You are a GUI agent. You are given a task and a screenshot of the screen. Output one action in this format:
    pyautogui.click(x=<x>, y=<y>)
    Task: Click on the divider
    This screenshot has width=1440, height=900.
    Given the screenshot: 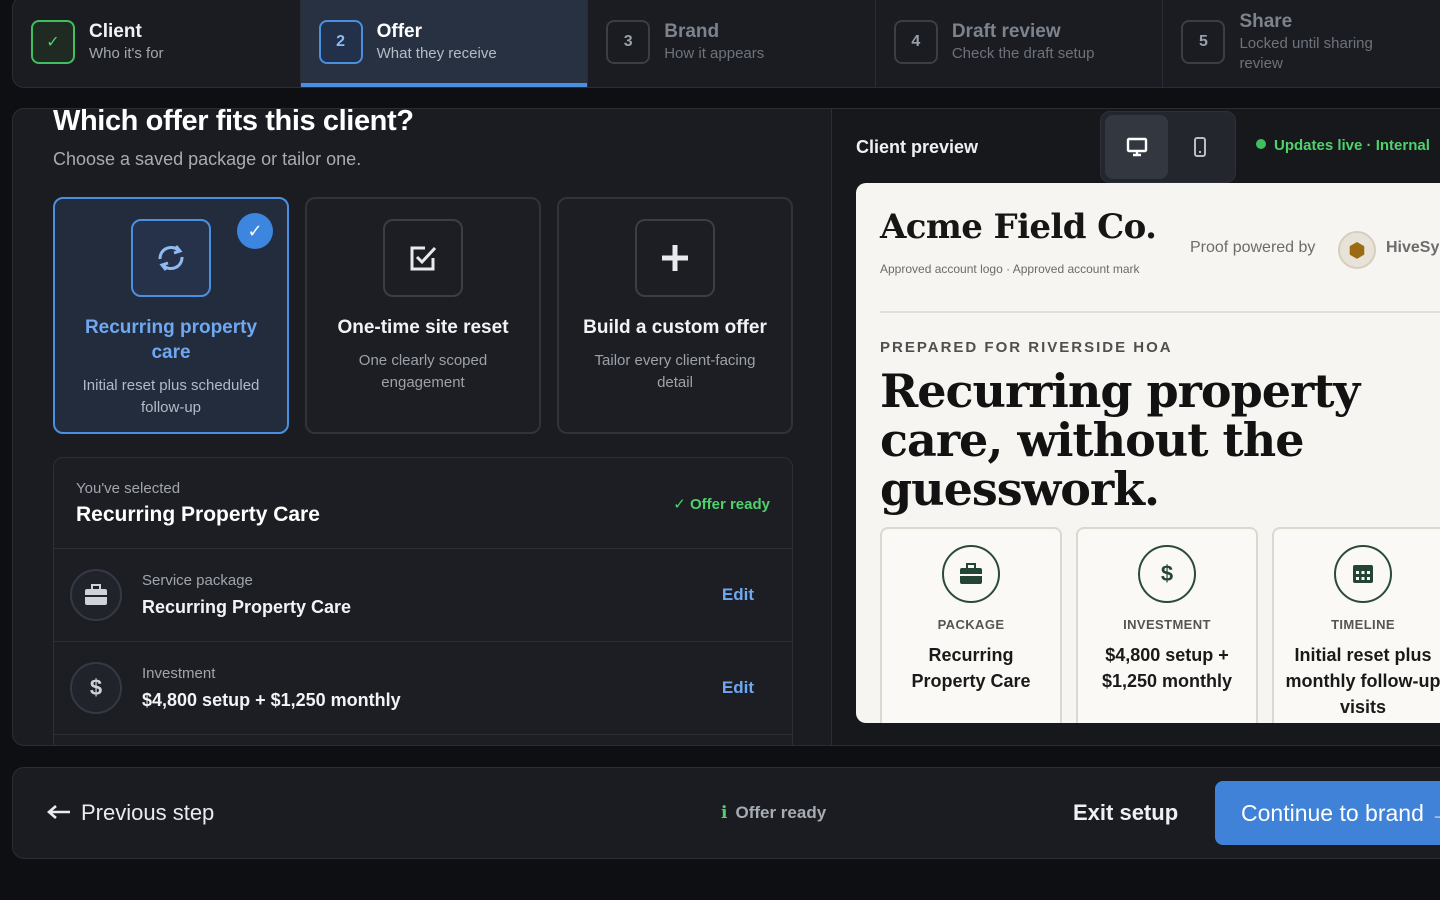 What is the action you would take?
    pyautogui.click(x=1160, y=312)
    